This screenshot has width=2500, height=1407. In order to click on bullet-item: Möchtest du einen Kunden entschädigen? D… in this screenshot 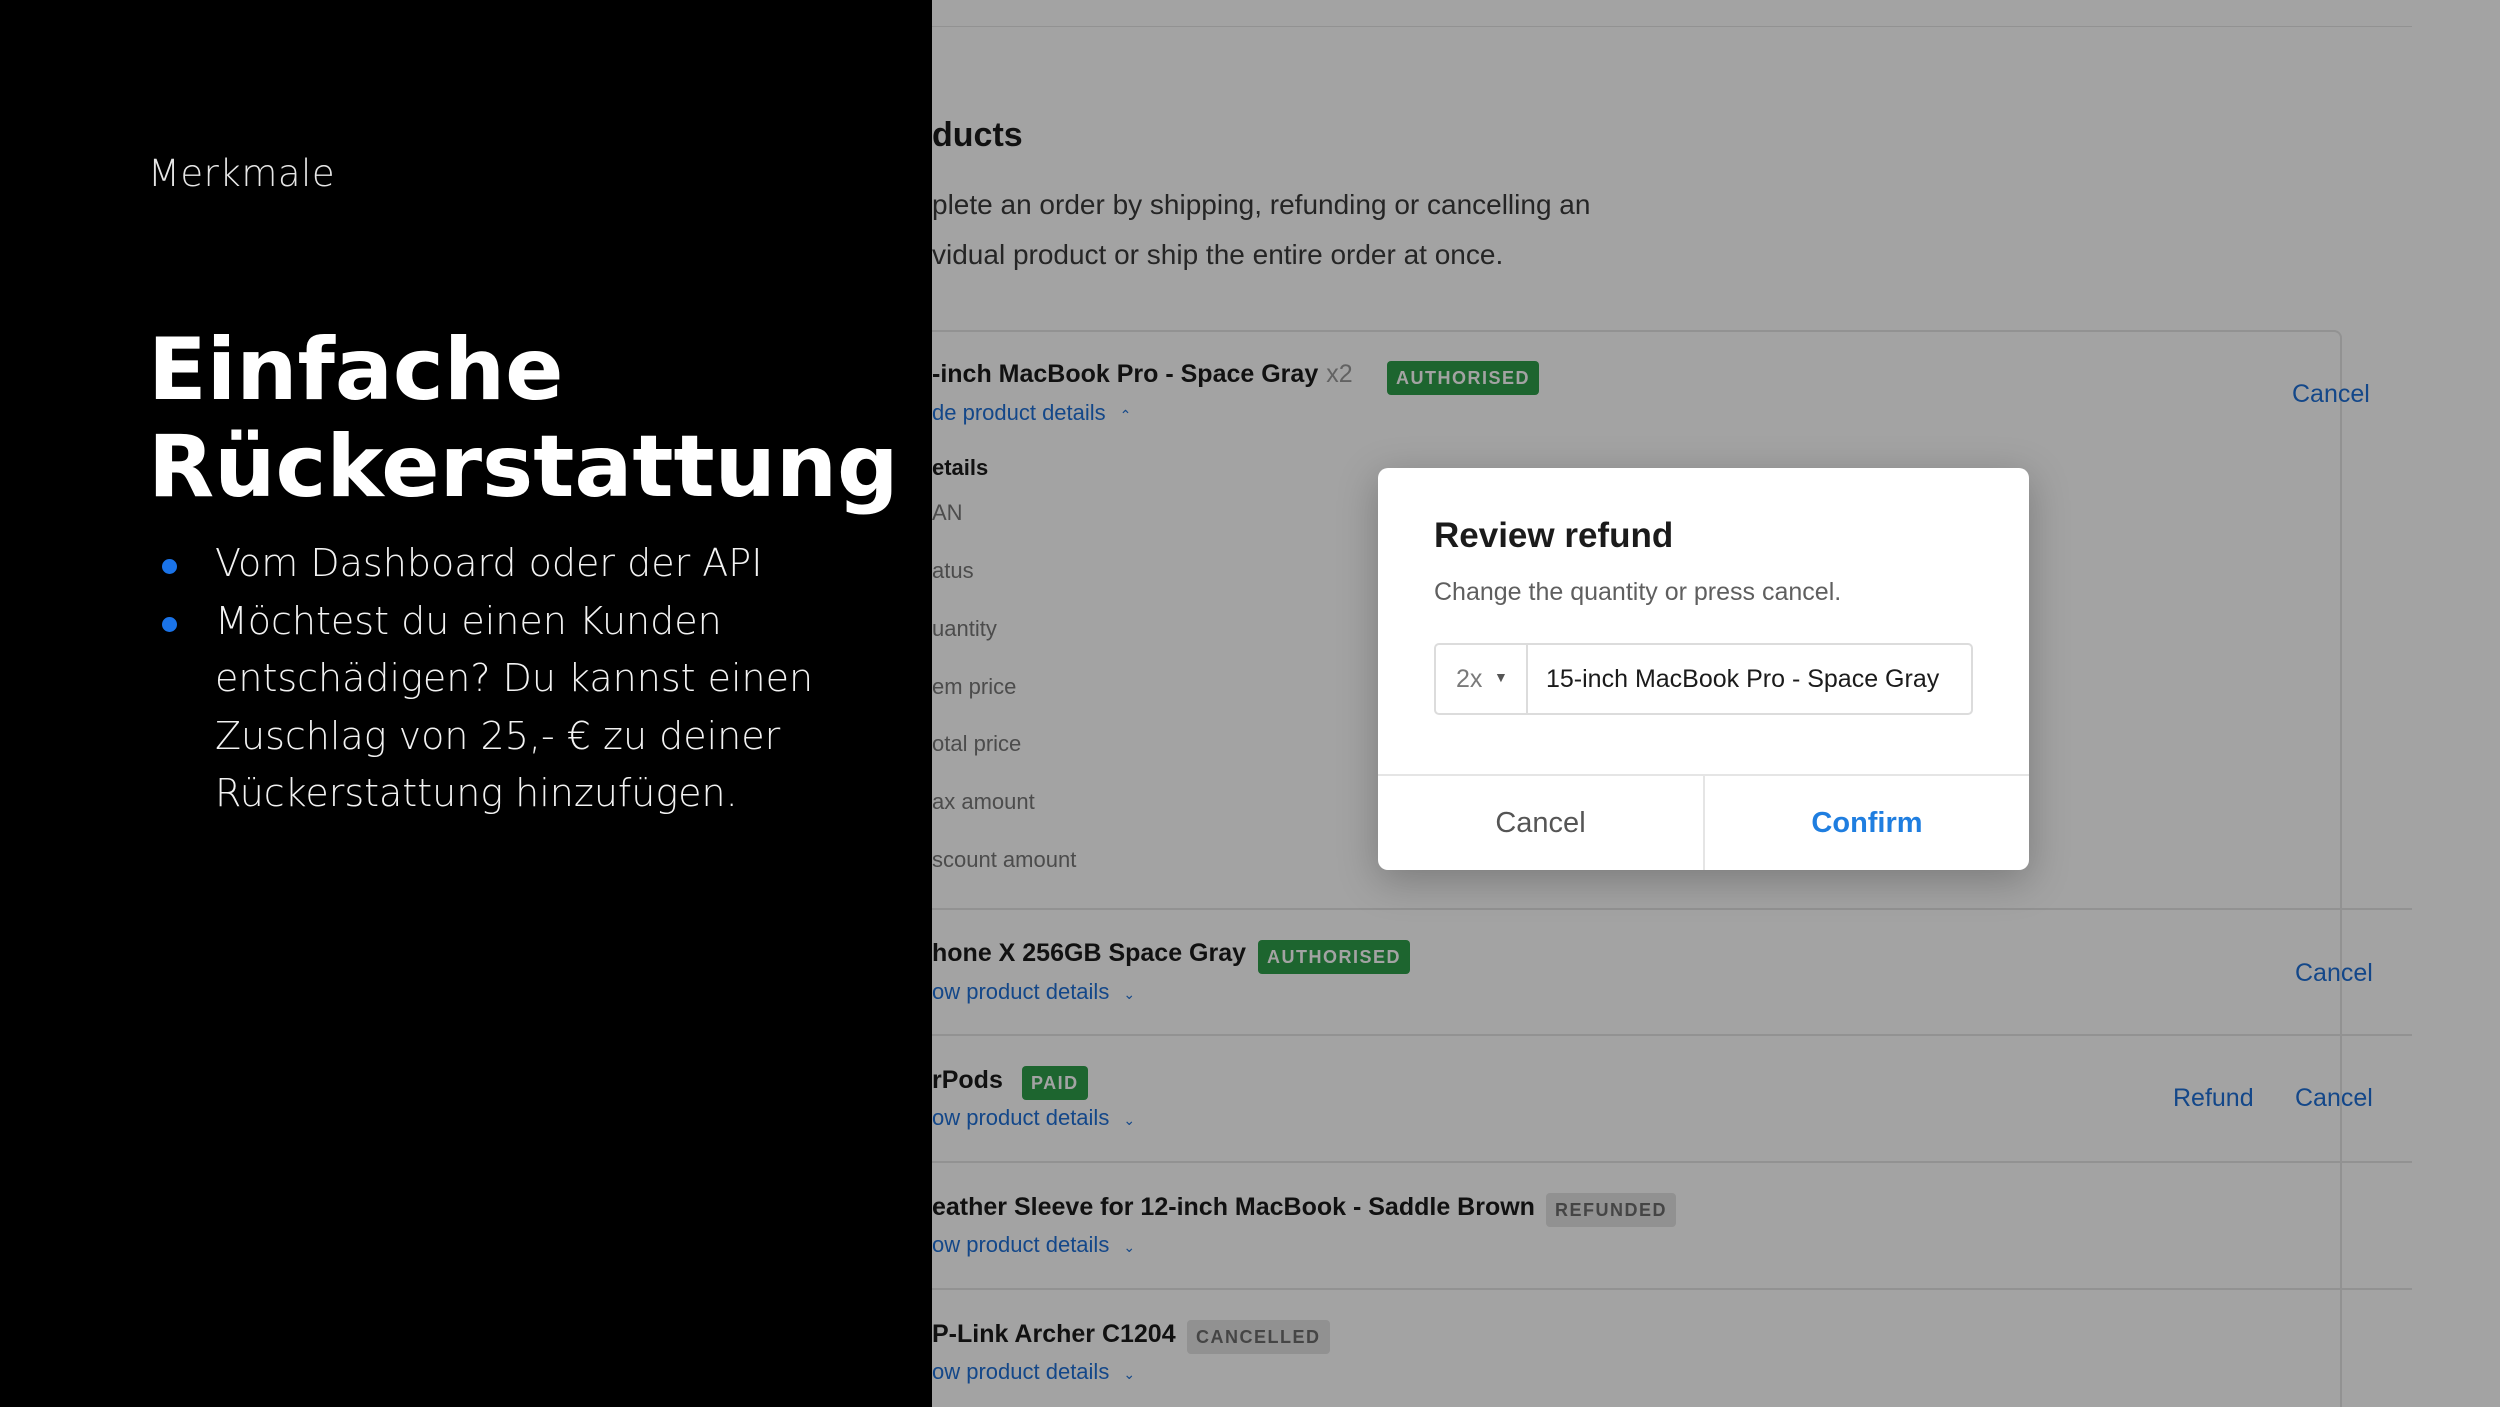, I will do `click(508, 708)`.